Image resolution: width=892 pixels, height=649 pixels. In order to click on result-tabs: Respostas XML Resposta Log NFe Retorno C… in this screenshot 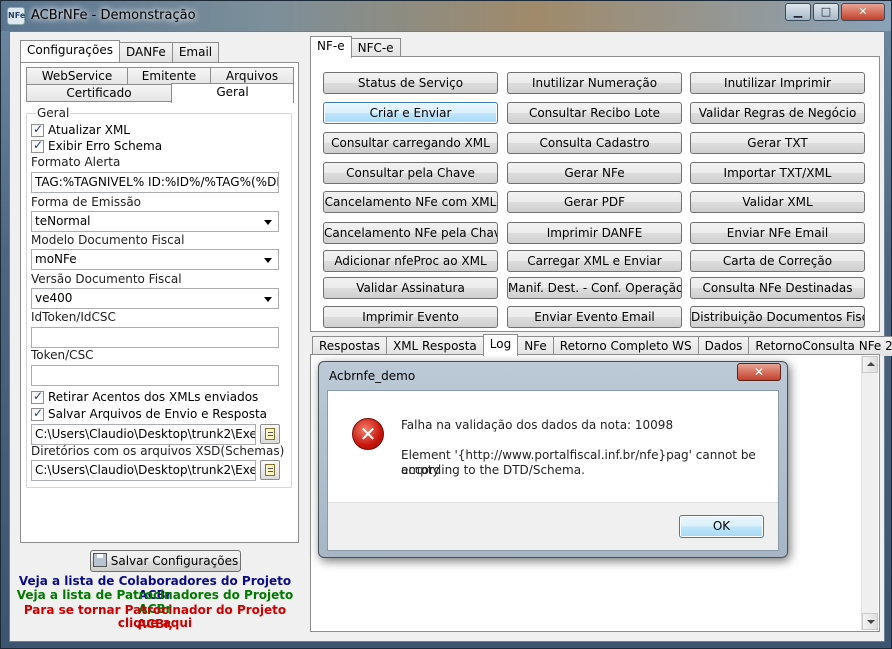, I will do `click(602, 345)`.